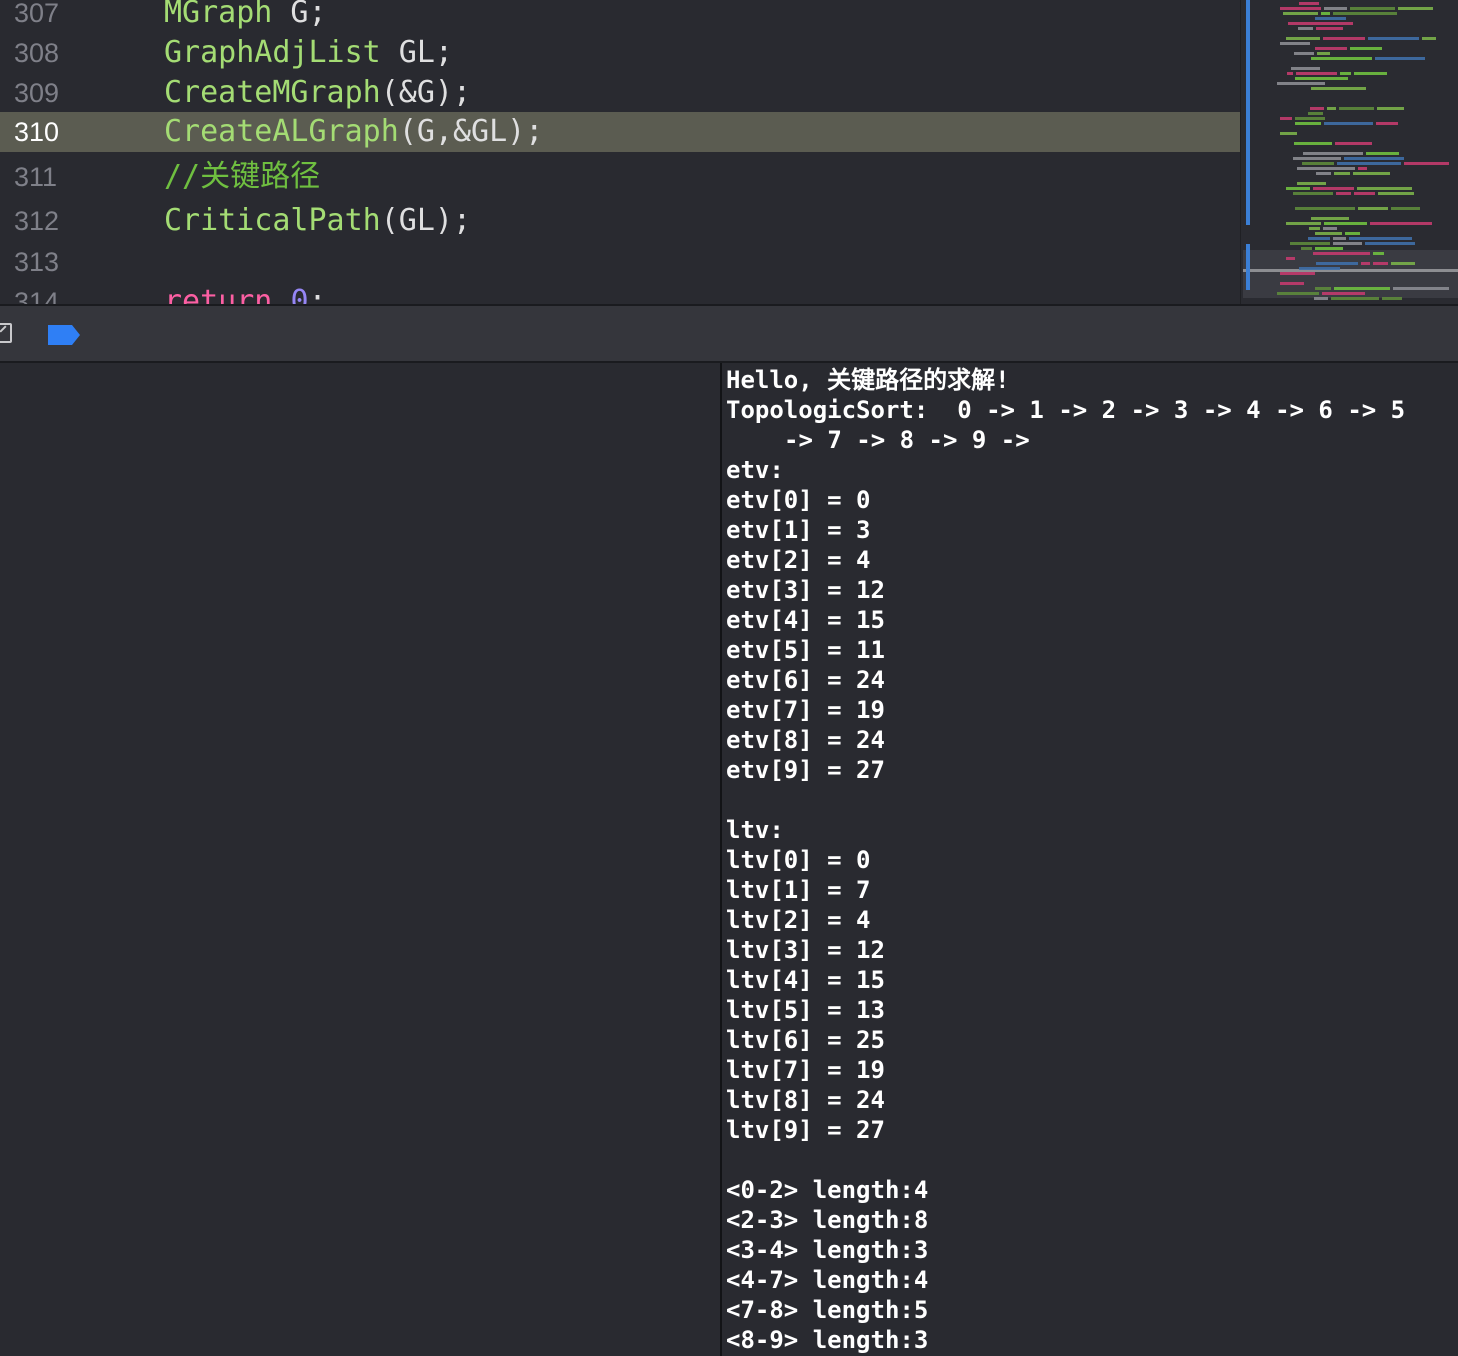 The width and height of the screenshot is (1458, 1356). I want to click on line-number: 311, so click(35, 177).